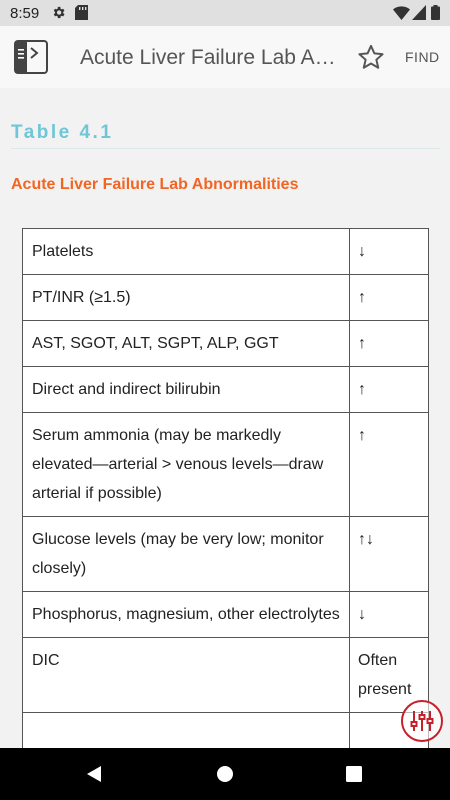 This screenshot has width=450, height=800. Describe the element at coordinates (186, 343) in the screenshot. I see `row-parameter: AST, SGOT, ALT, SGPT, ALP, GGT` at that location.